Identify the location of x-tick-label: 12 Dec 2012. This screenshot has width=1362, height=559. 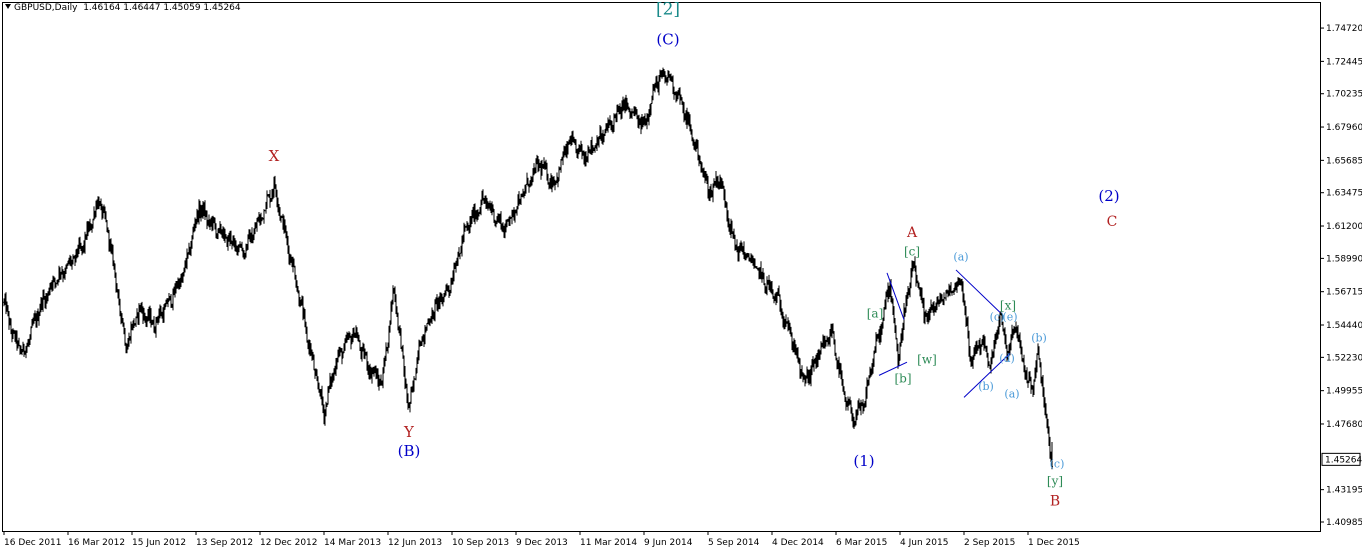
(289, 543).